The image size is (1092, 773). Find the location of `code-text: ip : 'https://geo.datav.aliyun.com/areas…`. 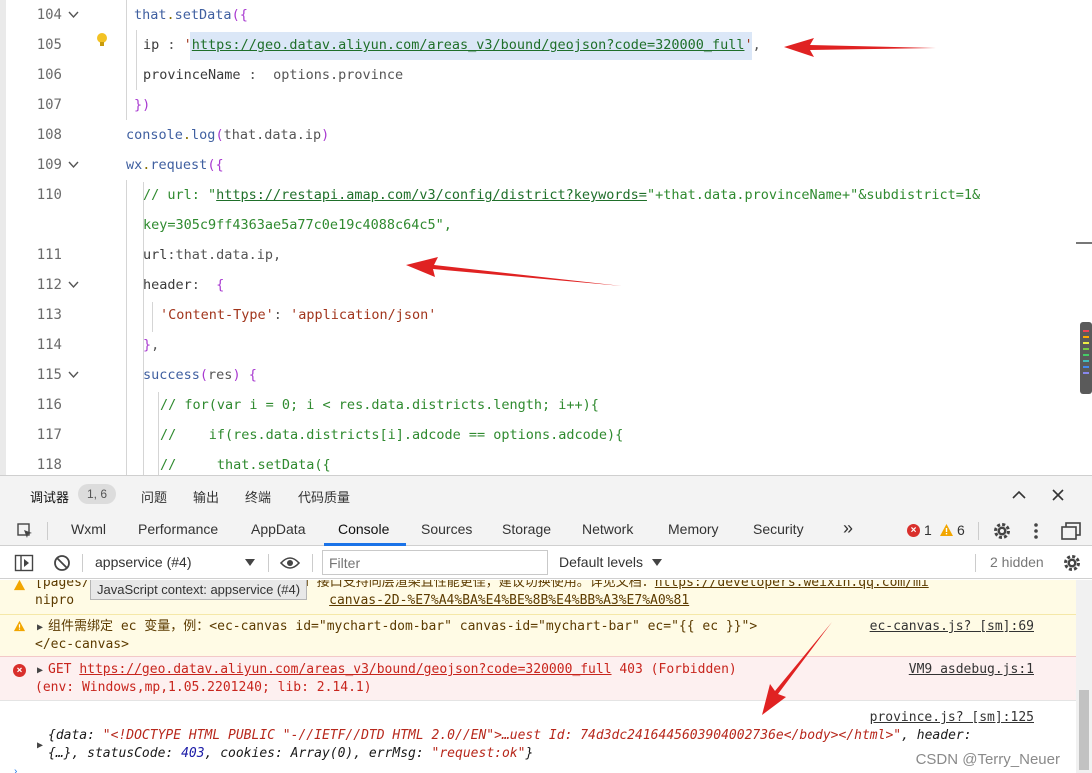

code-text: ip : 'https://geo.datav.aliyun.com/areas… is located at coordinates (452, 45).